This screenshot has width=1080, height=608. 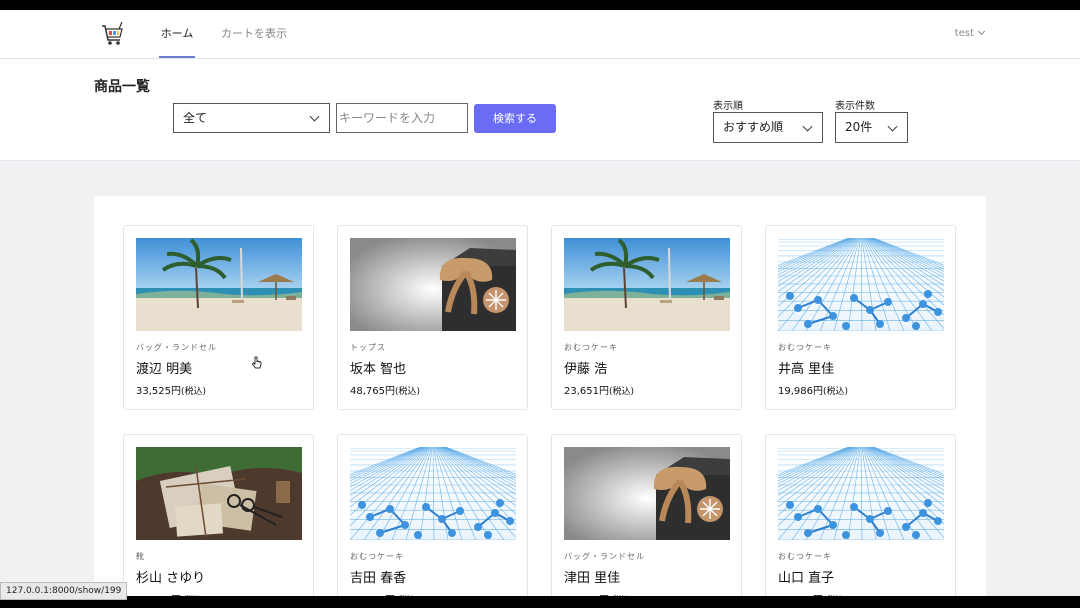 I want to click on category-select: 全て, so click(x=251, y=118).